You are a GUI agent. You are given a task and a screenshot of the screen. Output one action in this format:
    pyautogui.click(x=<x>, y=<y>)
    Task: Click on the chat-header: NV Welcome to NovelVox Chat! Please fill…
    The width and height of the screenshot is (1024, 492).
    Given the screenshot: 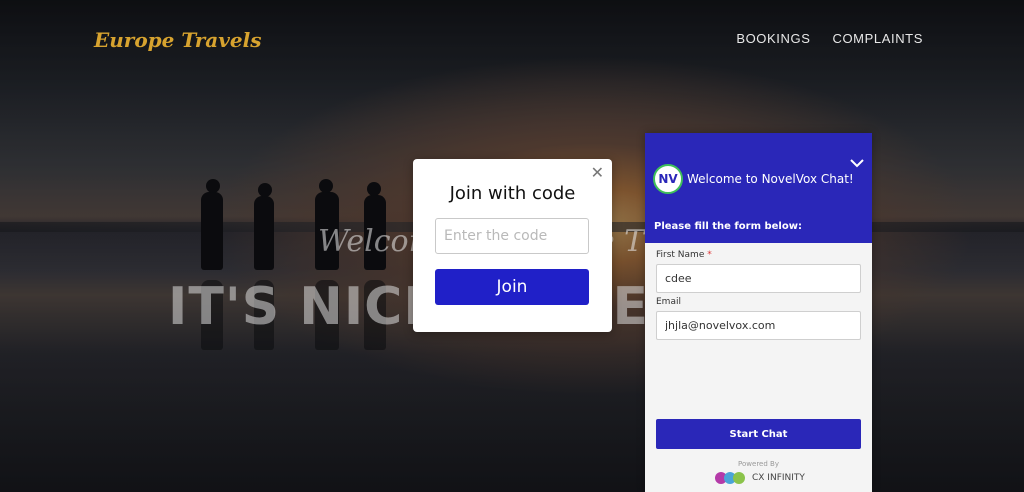 What is the action you would take?
    pyautogui.click(x=758, y=188)
    